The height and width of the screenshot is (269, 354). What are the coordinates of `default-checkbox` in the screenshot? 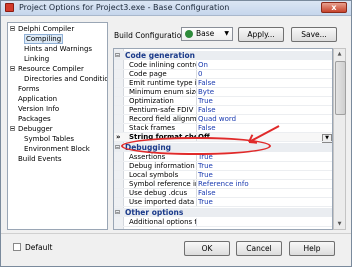 It's located at (17, 247).